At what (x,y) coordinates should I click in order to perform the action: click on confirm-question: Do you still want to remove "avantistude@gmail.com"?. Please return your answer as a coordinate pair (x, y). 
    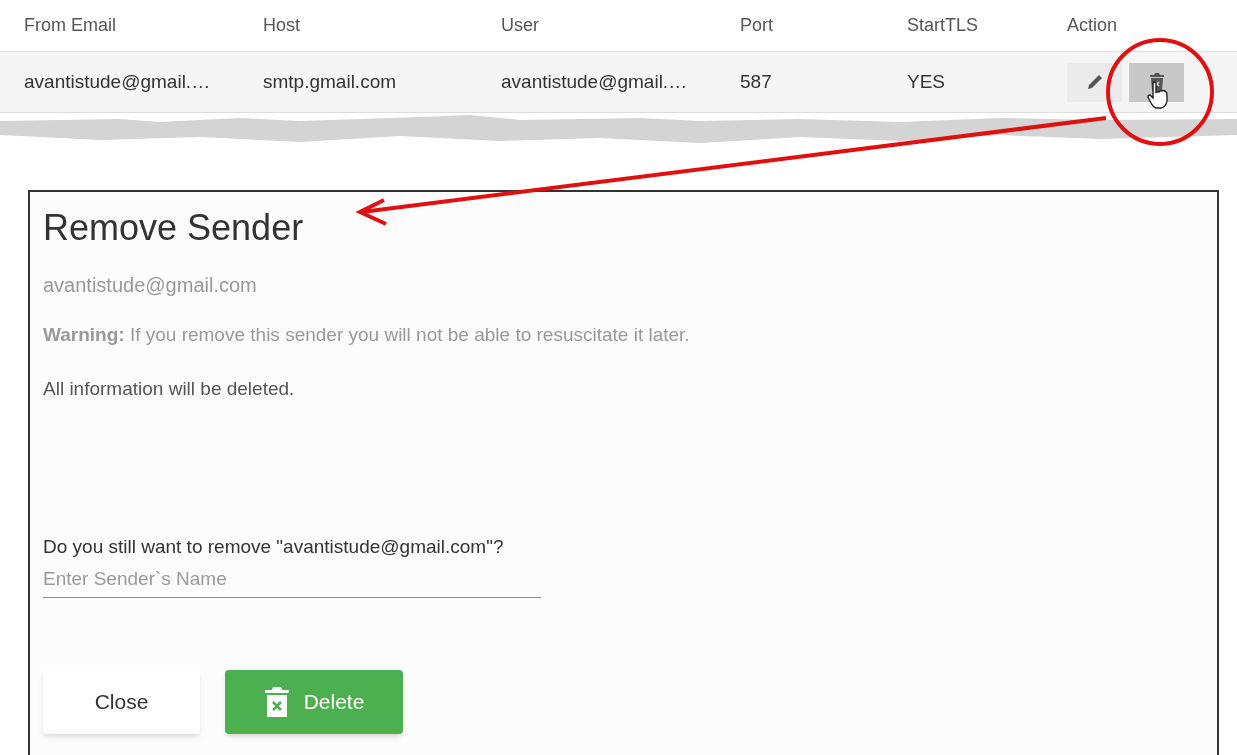
    Looking at the image, I should click on (273, 547).